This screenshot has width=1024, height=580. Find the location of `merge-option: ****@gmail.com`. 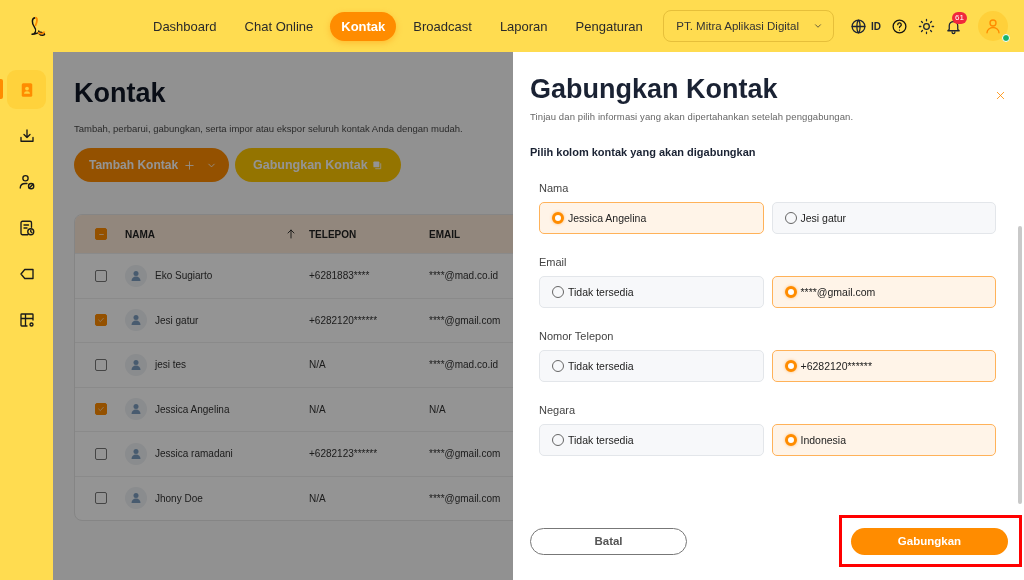

merge-option: ****@gmail.com is located at coordinates (883, 292).